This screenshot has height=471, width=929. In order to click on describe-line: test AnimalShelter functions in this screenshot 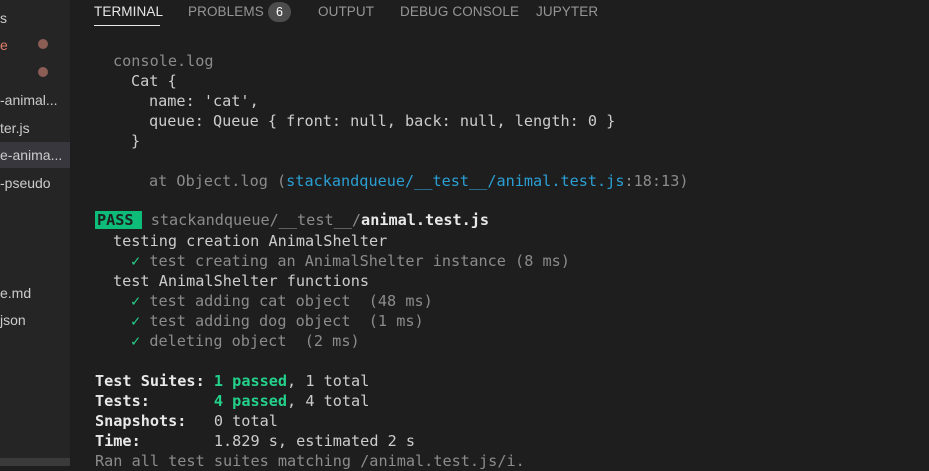, I will do `click(241, 281)`.